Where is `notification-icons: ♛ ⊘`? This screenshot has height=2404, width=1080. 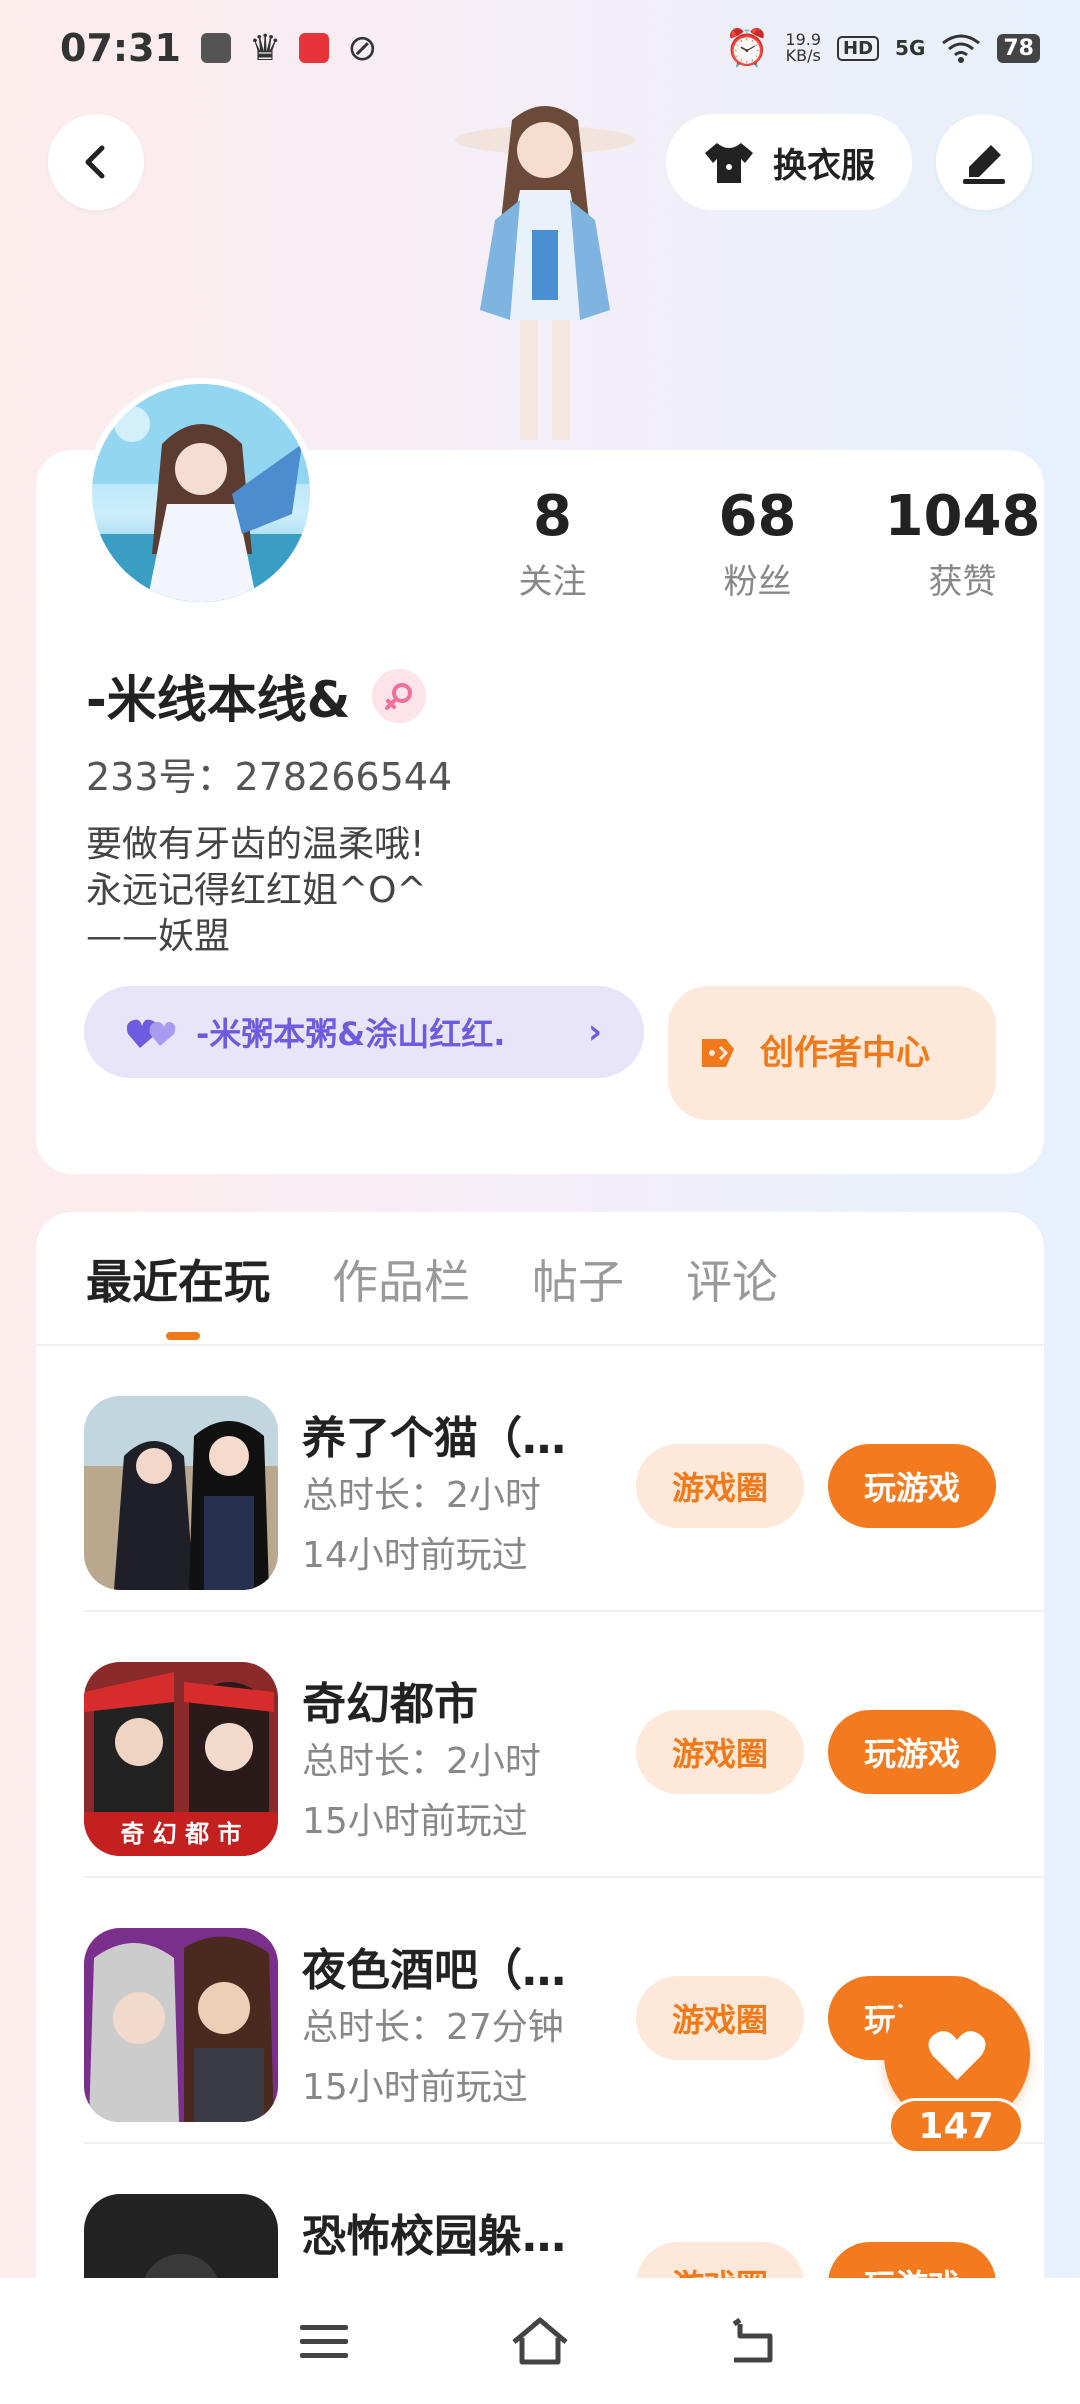
notification-icons: ♛ ⊘ is located at coordinates (289, 48).